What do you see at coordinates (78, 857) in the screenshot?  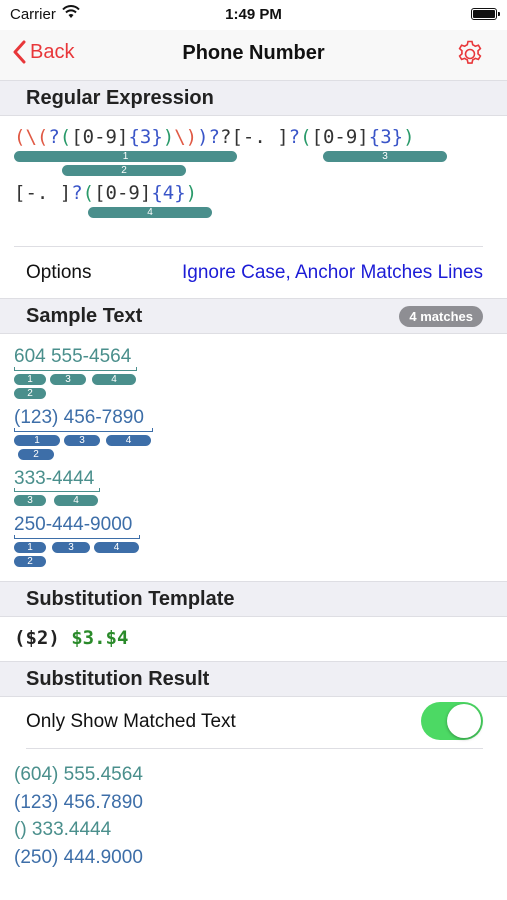 I see `result-line: (250) 444.9000` at bounding box center [78, 857].